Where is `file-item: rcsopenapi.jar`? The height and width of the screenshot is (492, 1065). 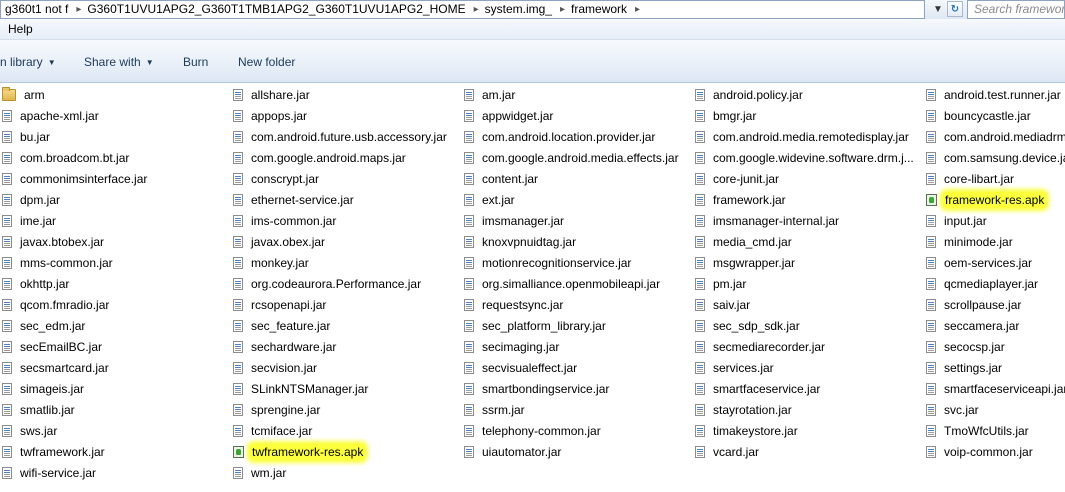
file-item: rcsopenapi.jar is located at coordinates (280, 305).